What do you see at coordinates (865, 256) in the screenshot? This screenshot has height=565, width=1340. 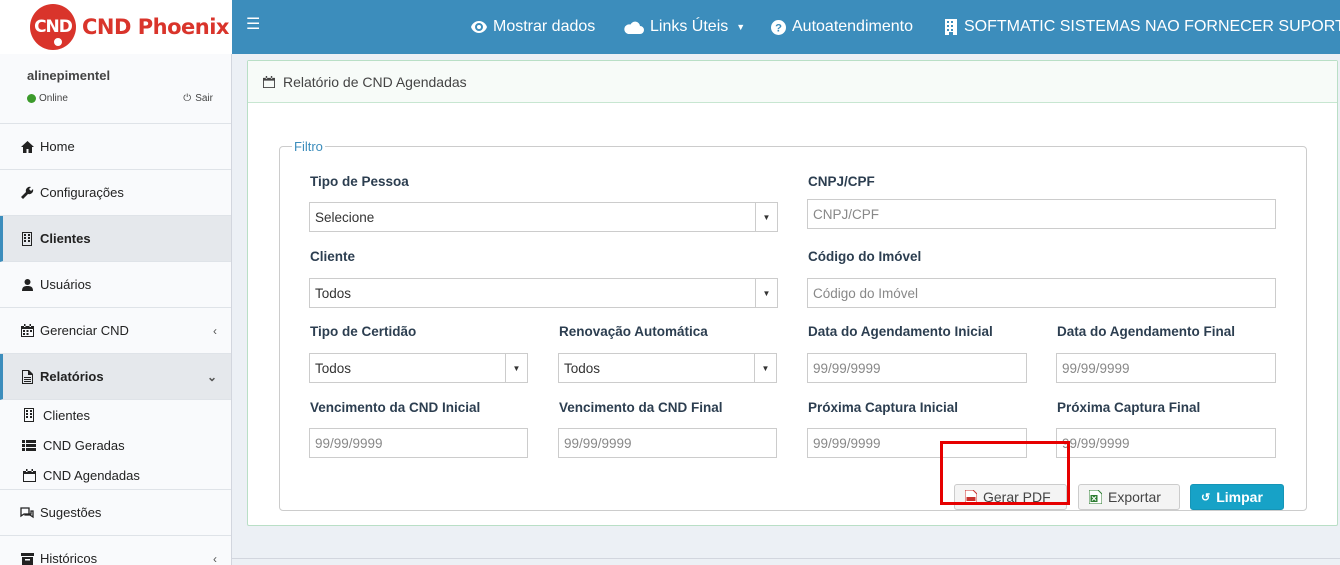 I see `codigo-imovel-label: Código do Imóvel` at bounding box center [865, 256].